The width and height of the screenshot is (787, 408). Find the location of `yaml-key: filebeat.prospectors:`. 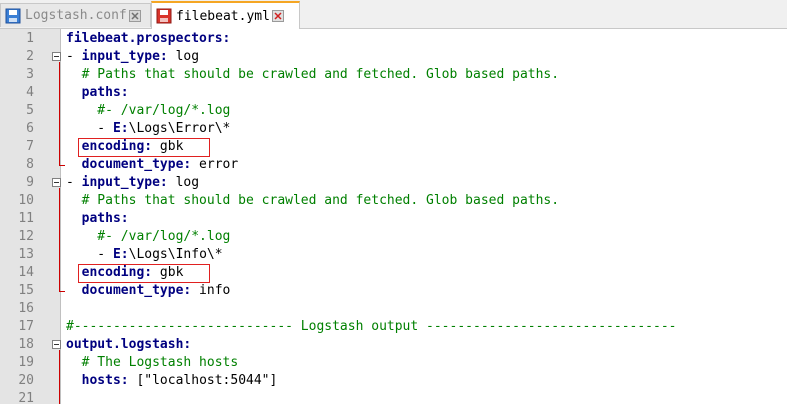

yaml-key: filebeat.prospectors: is located at coordinates (148, 38).